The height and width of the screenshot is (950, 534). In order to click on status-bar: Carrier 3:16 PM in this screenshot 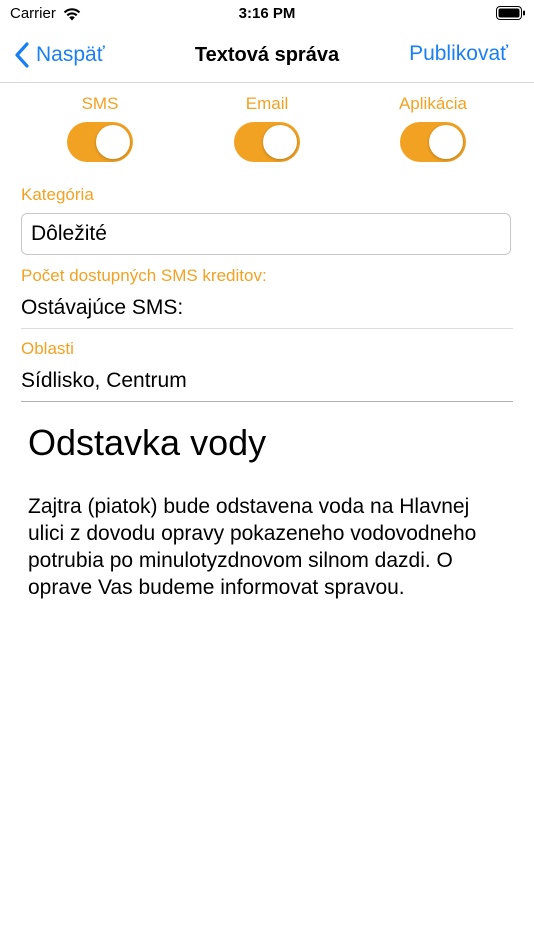, I will do `click(267, 15)`.